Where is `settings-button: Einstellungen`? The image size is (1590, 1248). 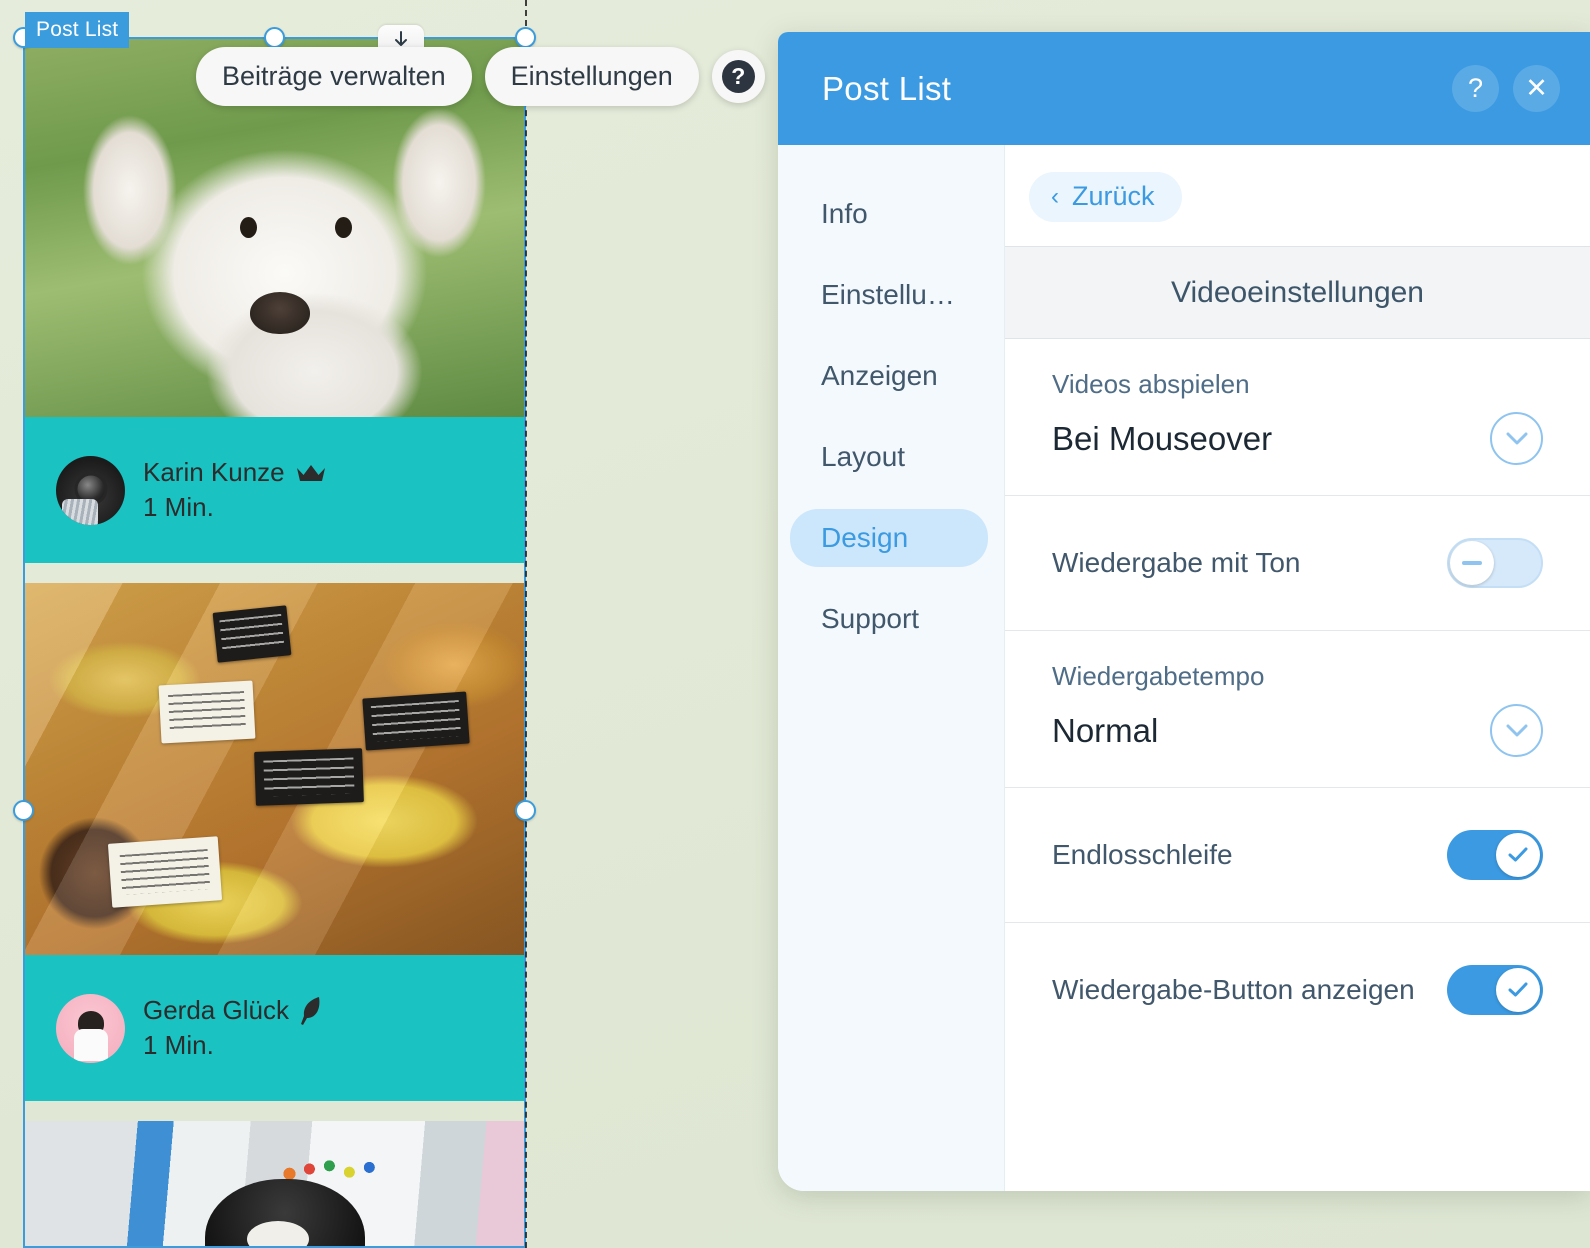
settings-button: Einstellungen is located at coordinates (591, 76).